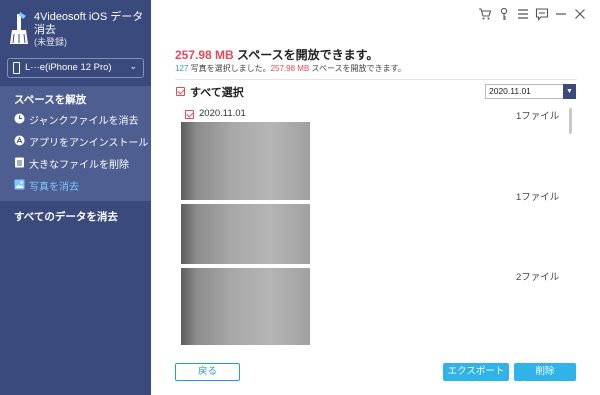  I want to click on export-button: エクスポート, so click(476, 372).